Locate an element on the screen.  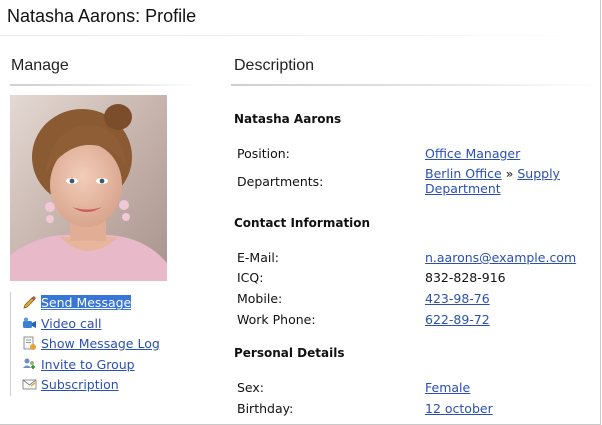
departments-value: Berlin Office » Supply Department is located at coordinates (500, 181).